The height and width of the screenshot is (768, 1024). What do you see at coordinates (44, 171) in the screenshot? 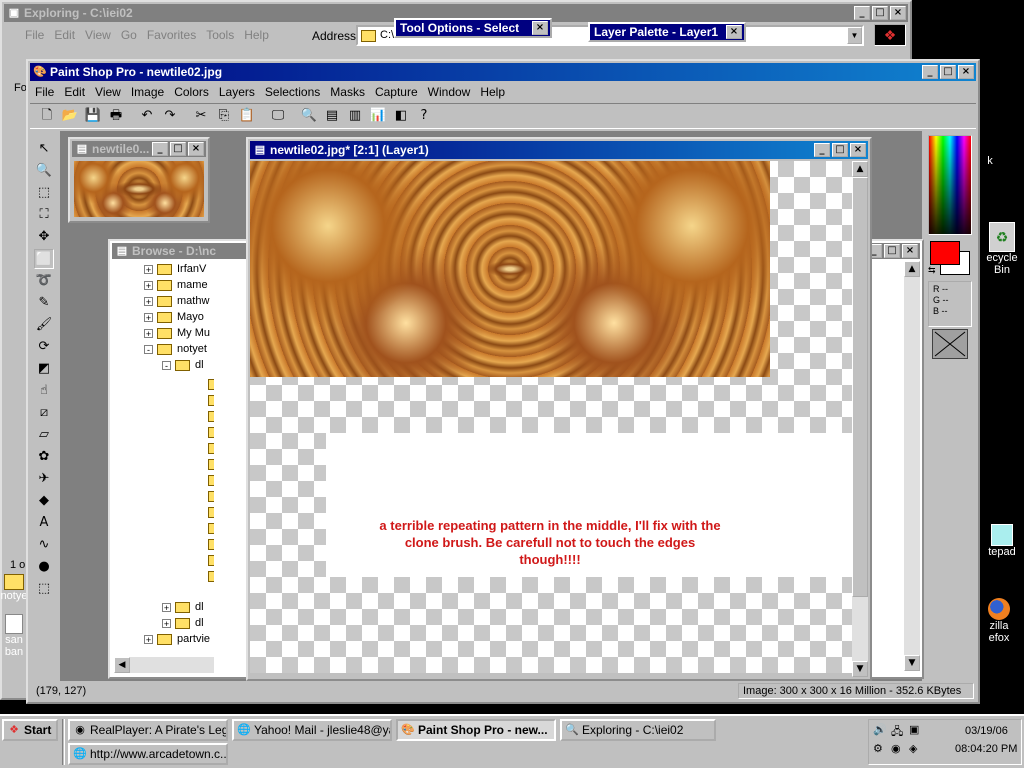
I see `zoom-tool-icon: 🔍` at bounding box center [44, 171].